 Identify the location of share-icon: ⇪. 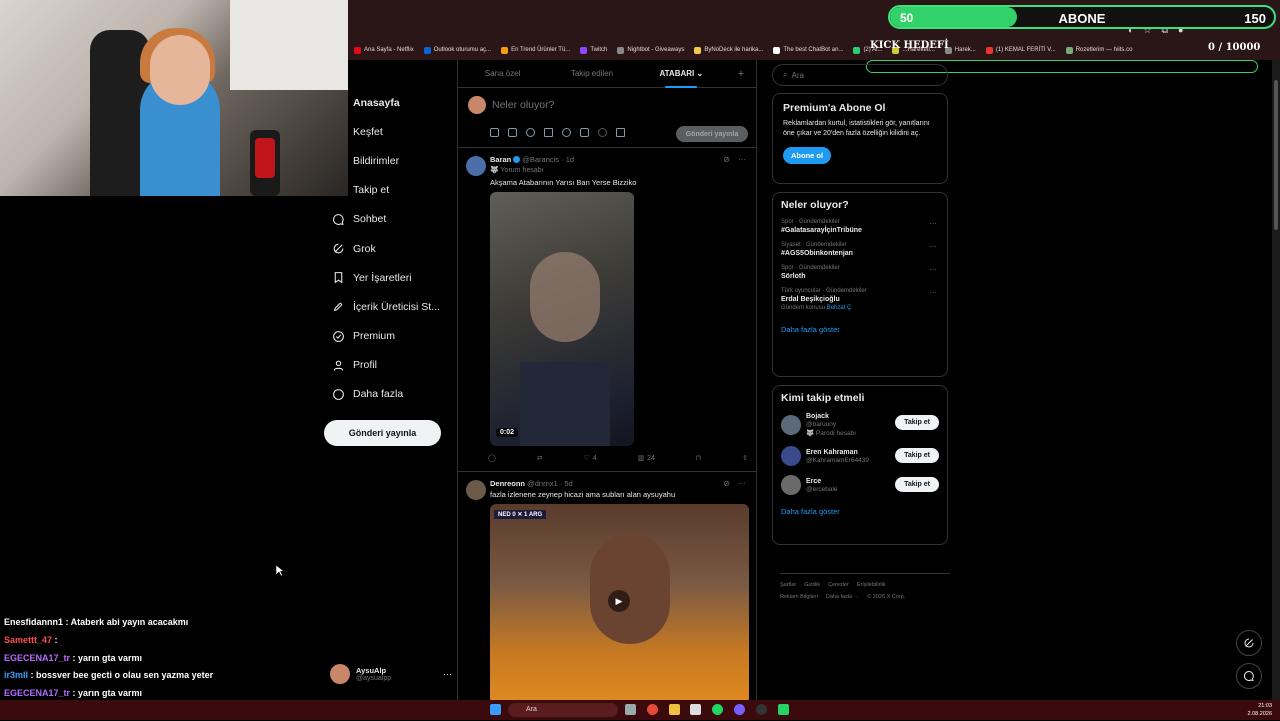
(745, 458).